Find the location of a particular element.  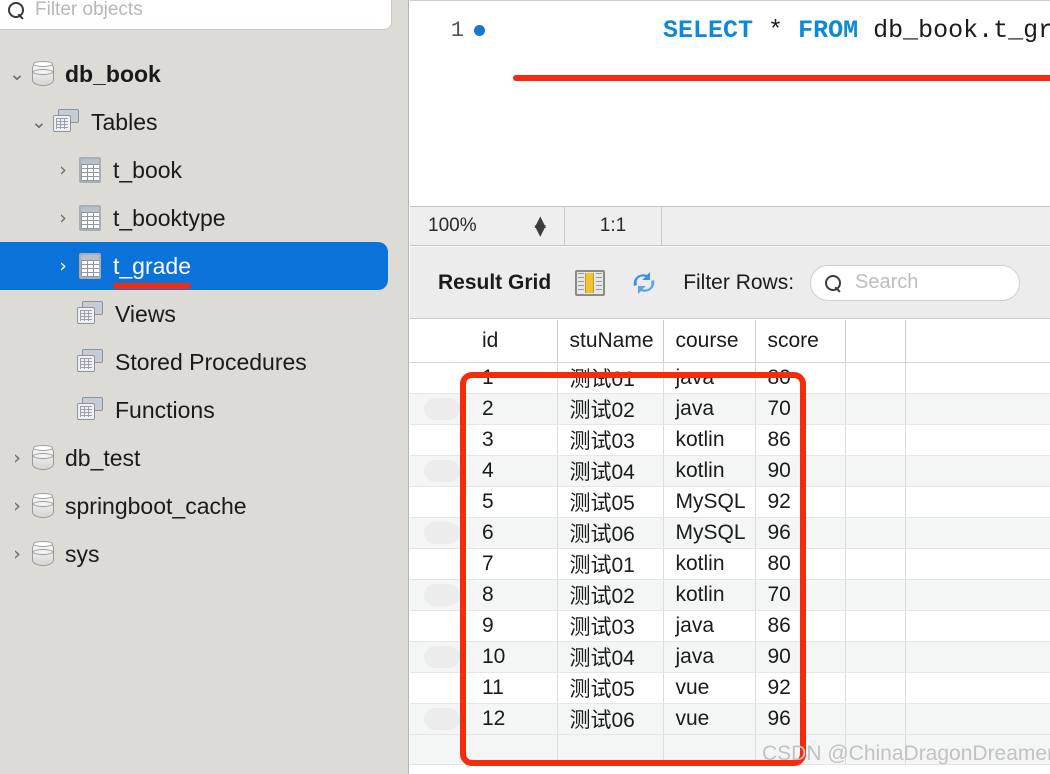

field-types-icon is located at coordinates (590, 282).